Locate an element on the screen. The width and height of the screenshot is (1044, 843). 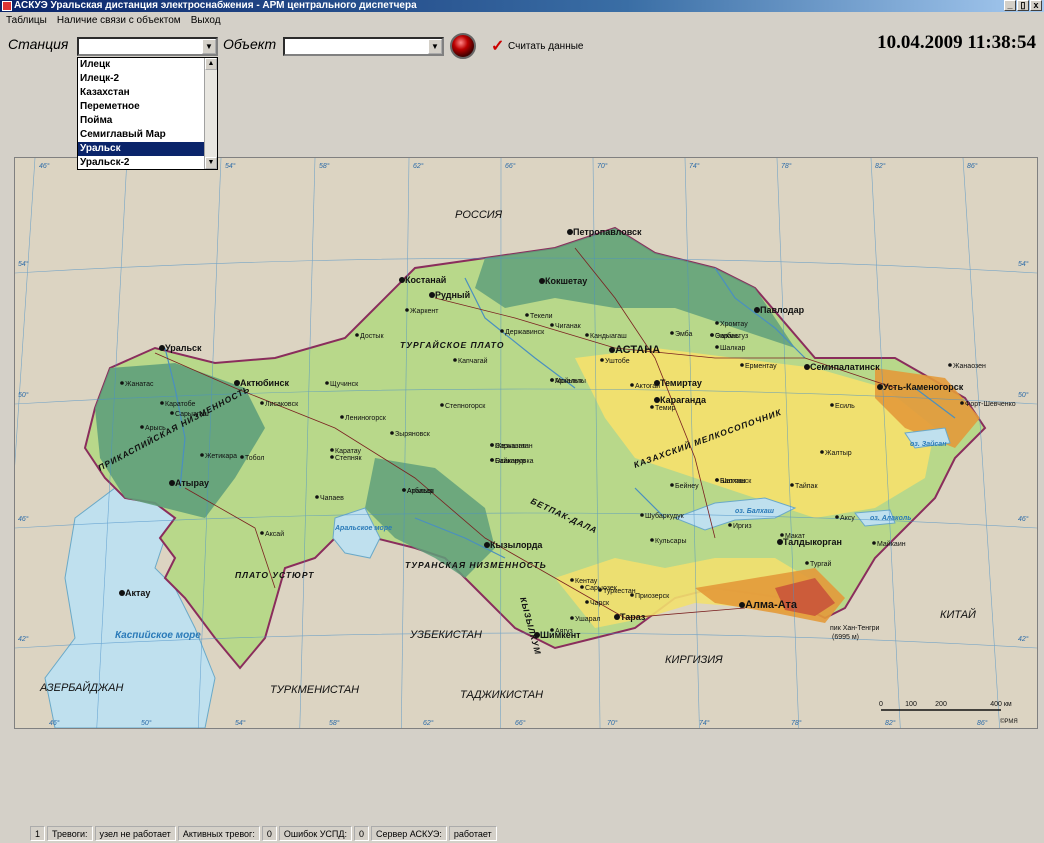
longitude-label: 58° is located at coordinates (324, 166).